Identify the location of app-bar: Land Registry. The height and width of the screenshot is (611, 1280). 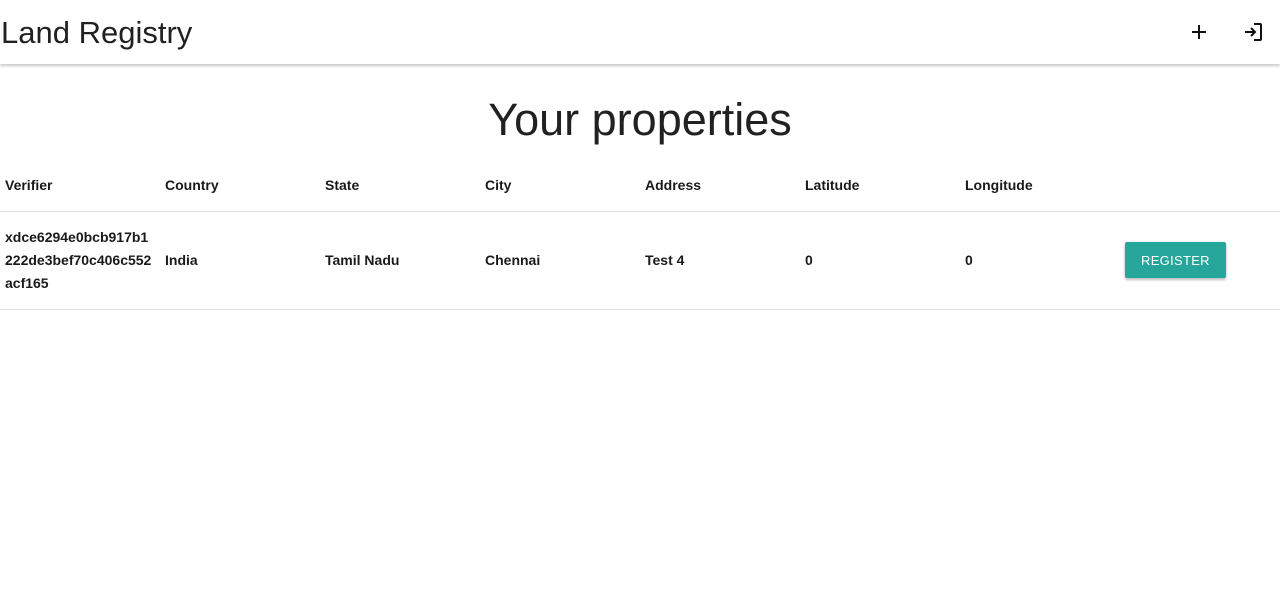
(640, 32).